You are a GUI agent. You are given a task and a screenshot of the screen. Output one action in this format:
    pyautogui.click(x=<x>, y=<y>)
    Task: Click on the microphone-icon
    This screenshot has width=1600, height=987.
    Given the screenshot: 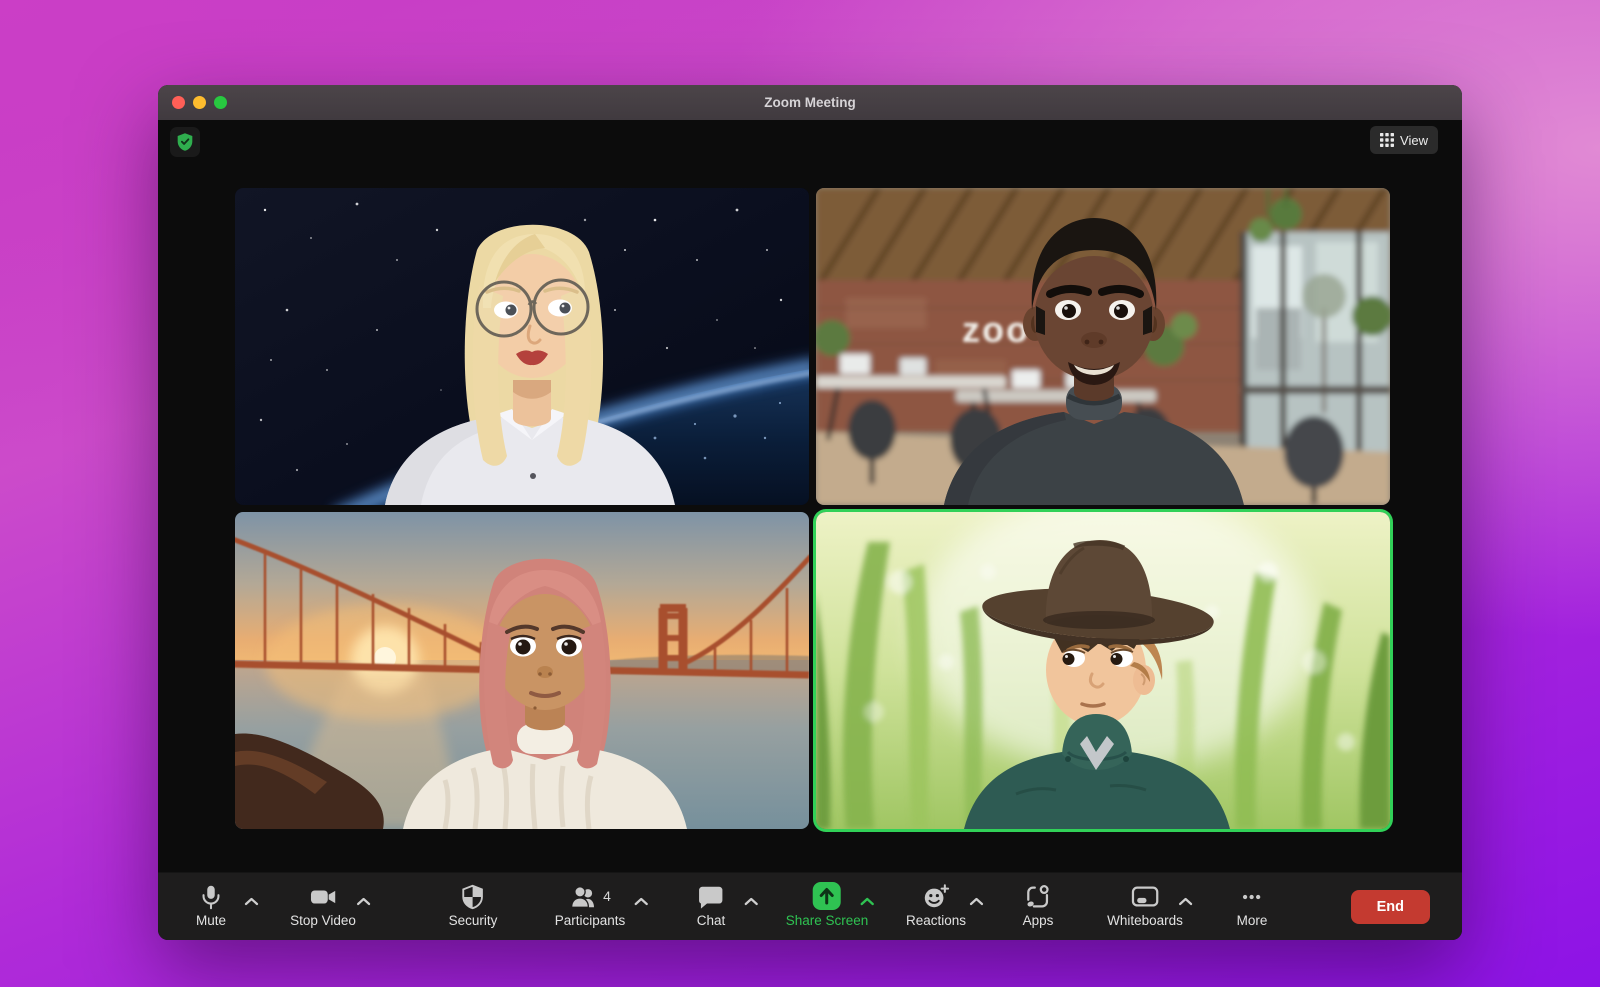 What is the action you would take?
    pyautogui.click(x=211, y=897)
    